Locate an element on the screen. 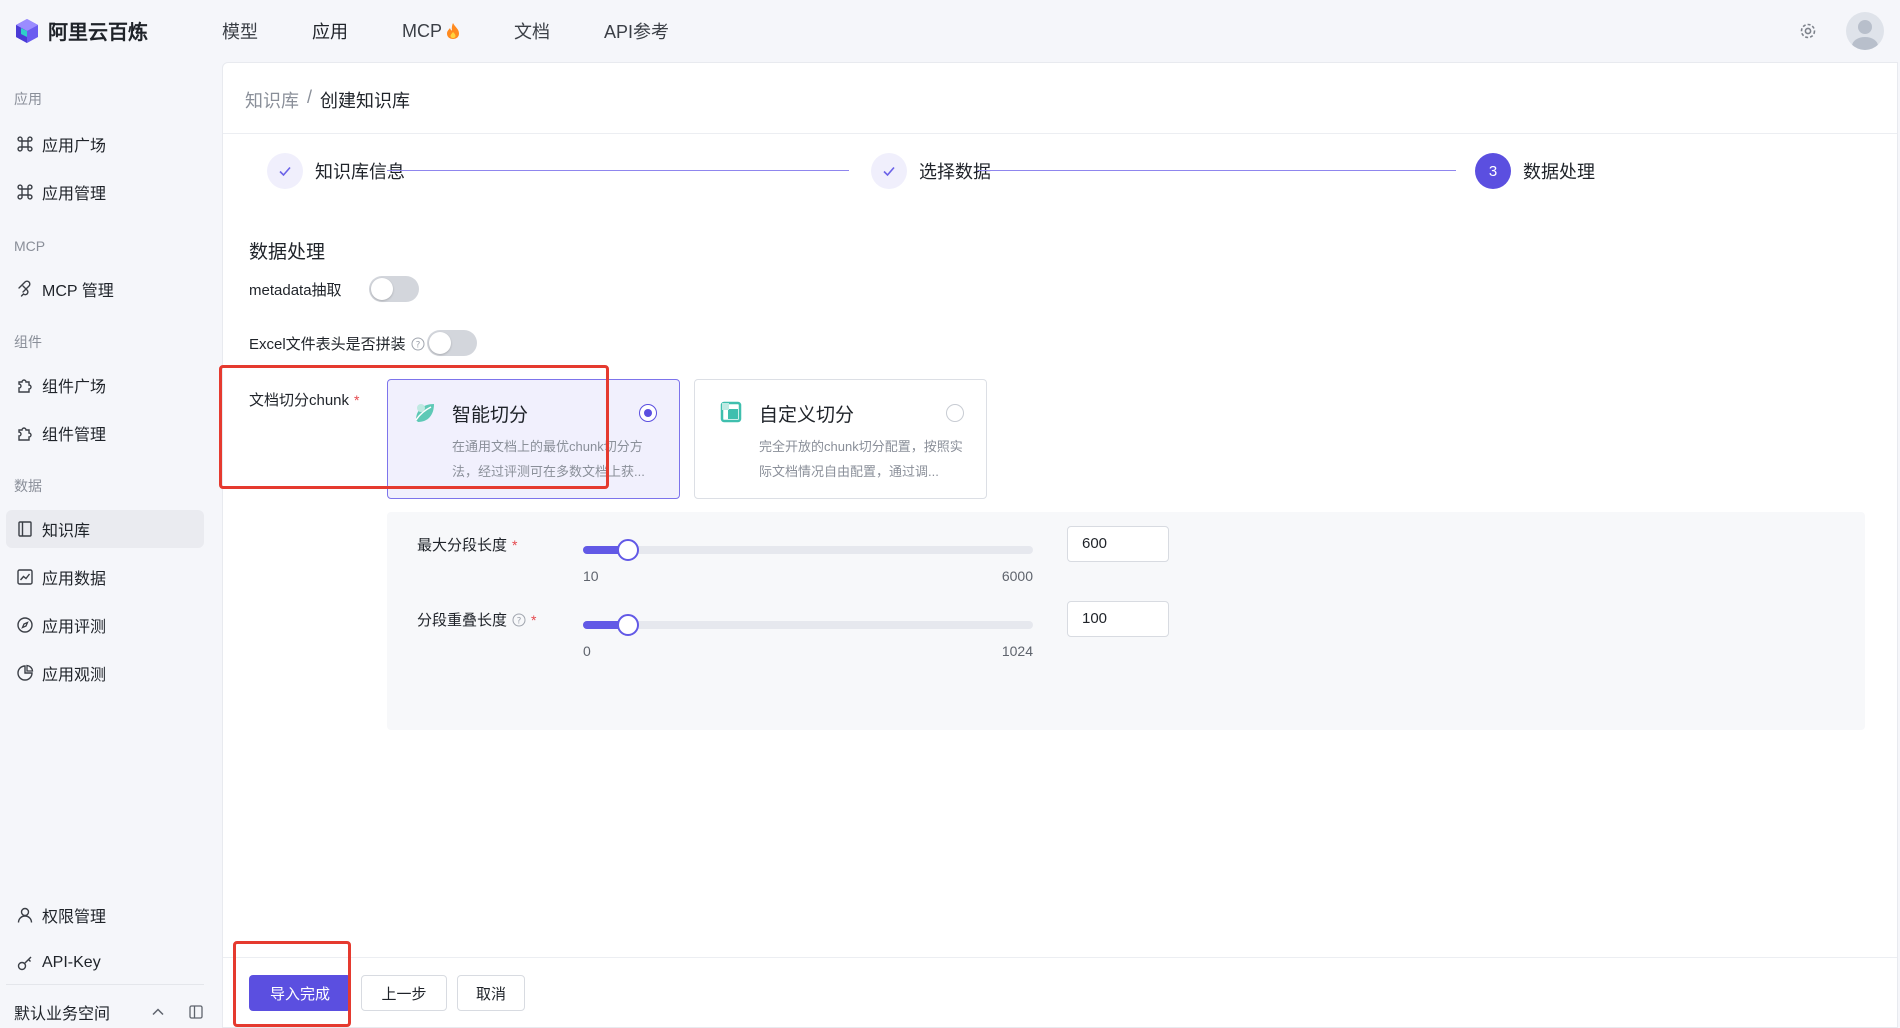 This screenshot has width=1900, height=1028. sidebar-item-permissions: 权限管理 is located at coordinates (105, 915).